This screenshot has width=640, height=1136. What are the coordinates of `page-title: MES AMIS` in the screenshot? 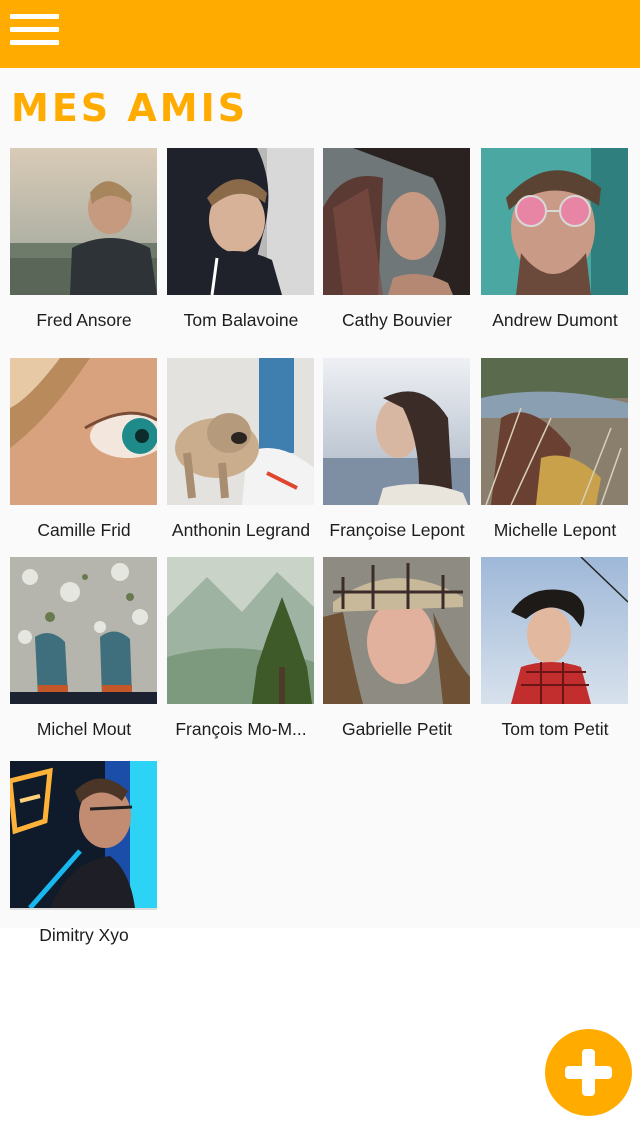 It's located at (130, 108).